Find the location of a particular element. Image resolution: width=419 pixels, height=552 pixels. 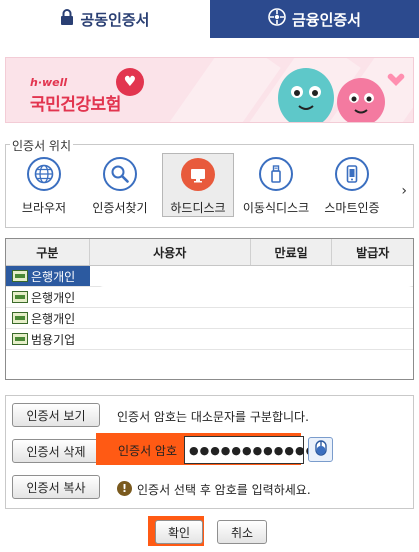

copy-cert-button: 인증서 복사 is located at coordinates (56, 487).